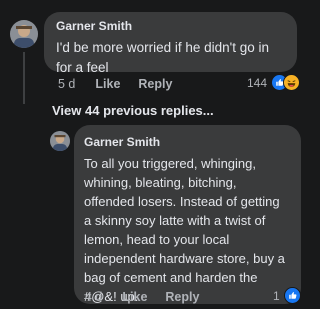 This screenshot has width=320, height=309. What do you see at coordinates (292, 82) in the screenshot?
I see `haha-icon` at bounding box center [292, 82].